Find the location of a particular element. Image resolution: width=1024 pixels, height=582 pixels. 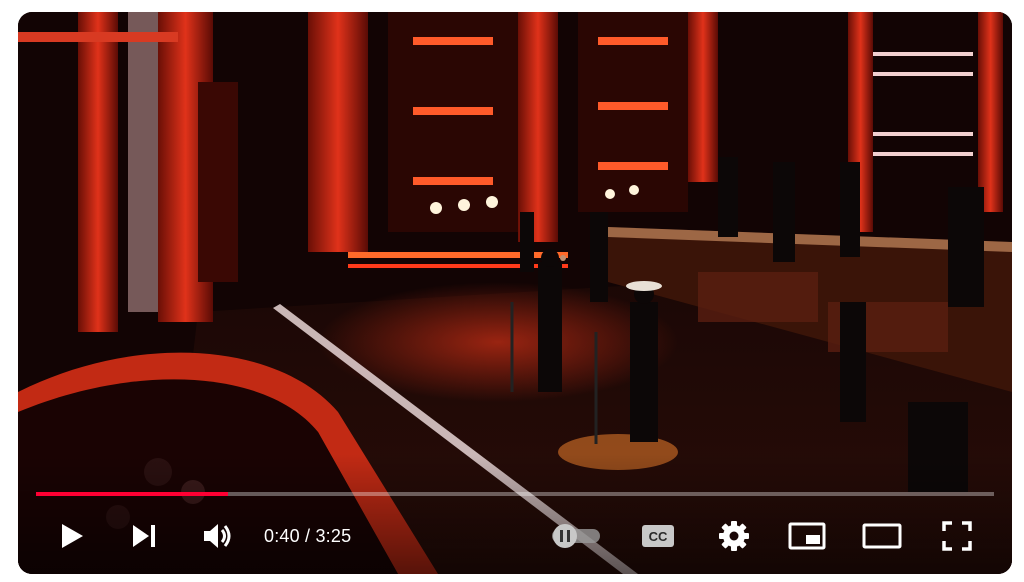

settings-button is located at coordinates (734, 536).